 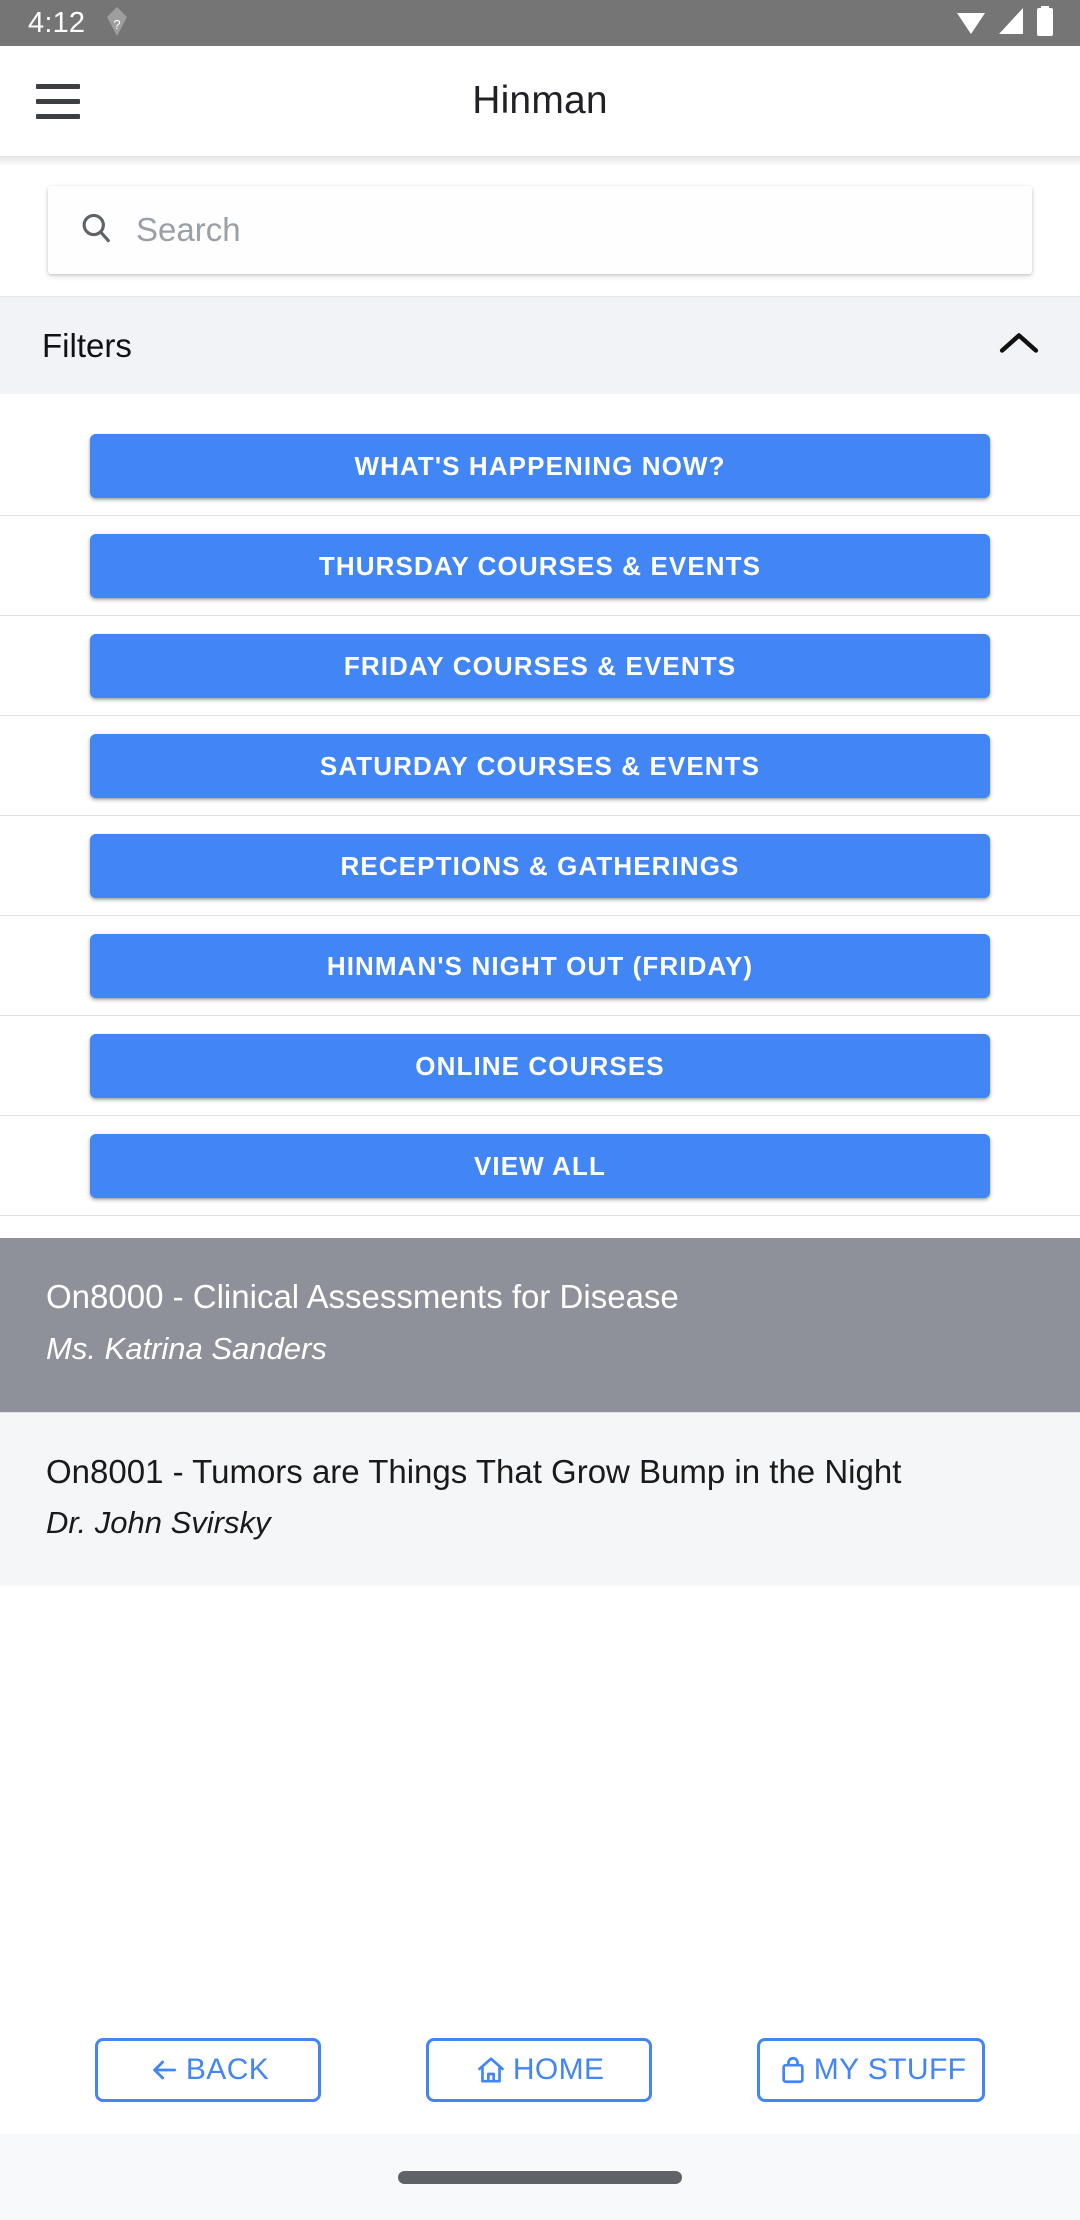 I want to click on status-bar-left: 4:12 ?, so click(x=79, y=23).